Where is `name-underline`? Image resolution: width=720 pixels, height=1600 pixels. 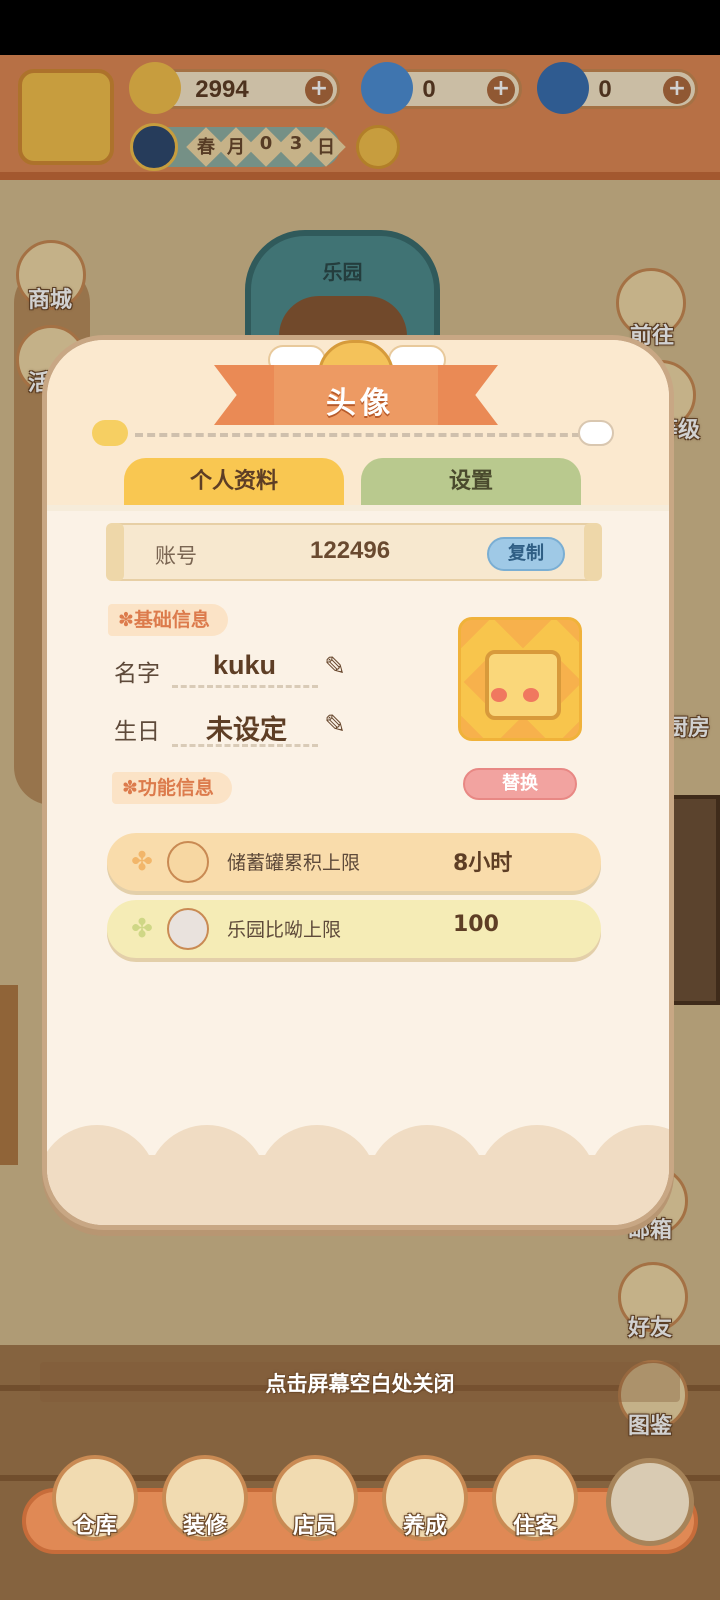 name-underline is located at coordinates (245, 686).